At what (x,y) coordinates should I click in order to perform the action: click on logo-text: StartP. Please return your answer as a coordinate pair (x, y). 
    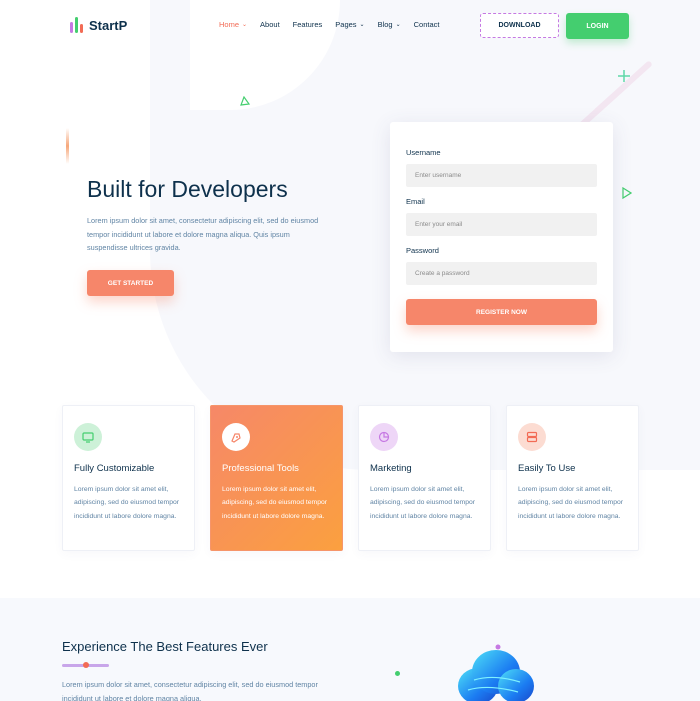
    Looking at the image, I should click on (108, 25).